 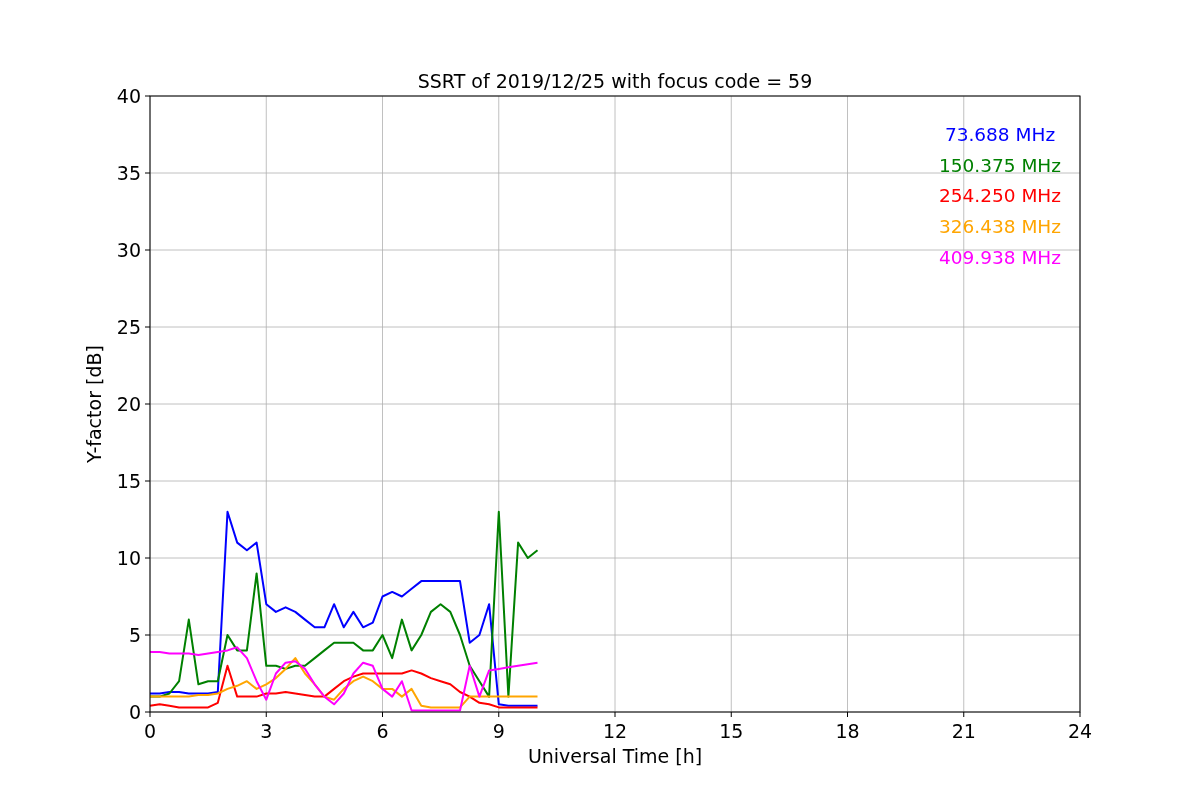 I want to click on chart-title: SSRT of 2019/12/25 with focus code = 59, so click(x=615, y=81).